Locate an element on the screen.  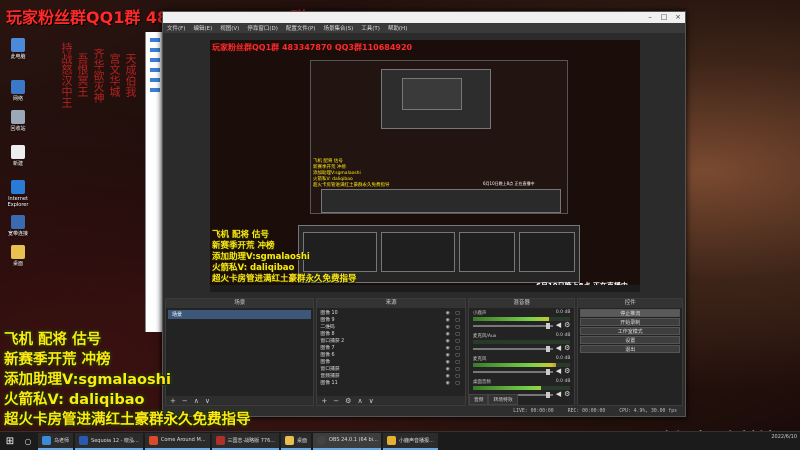
move-up-button: ∧ is located at coordinates (359, 401).